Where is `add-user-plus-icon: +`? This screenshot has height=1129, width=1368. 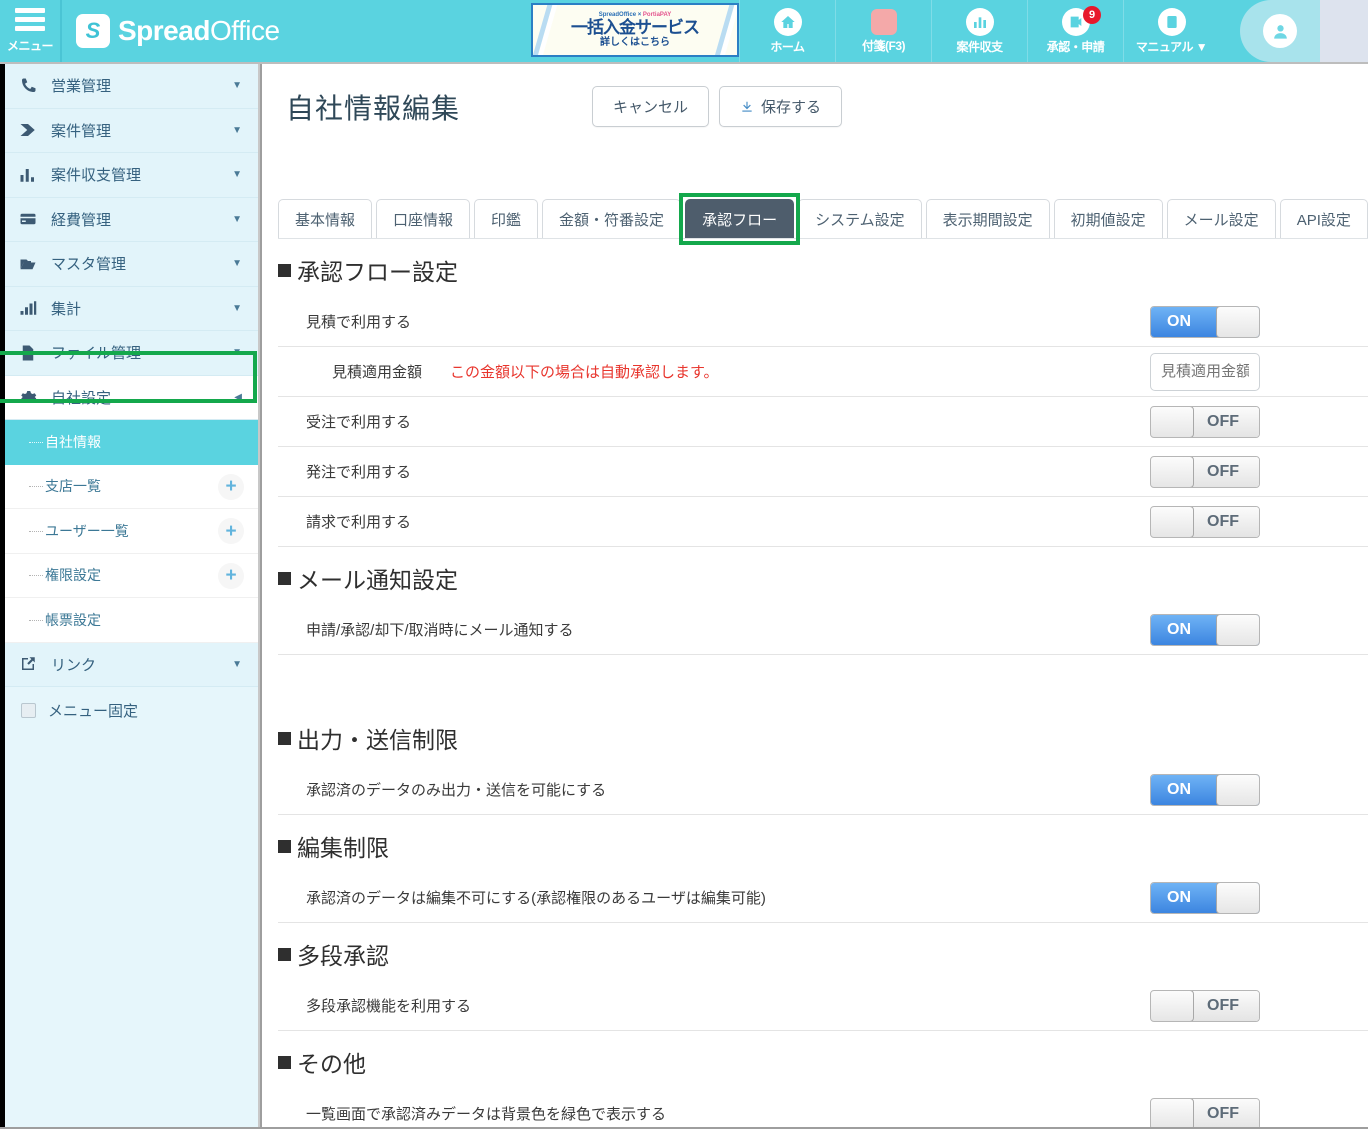
add-user-plus-icon: + is located at coordinates (231, 531).